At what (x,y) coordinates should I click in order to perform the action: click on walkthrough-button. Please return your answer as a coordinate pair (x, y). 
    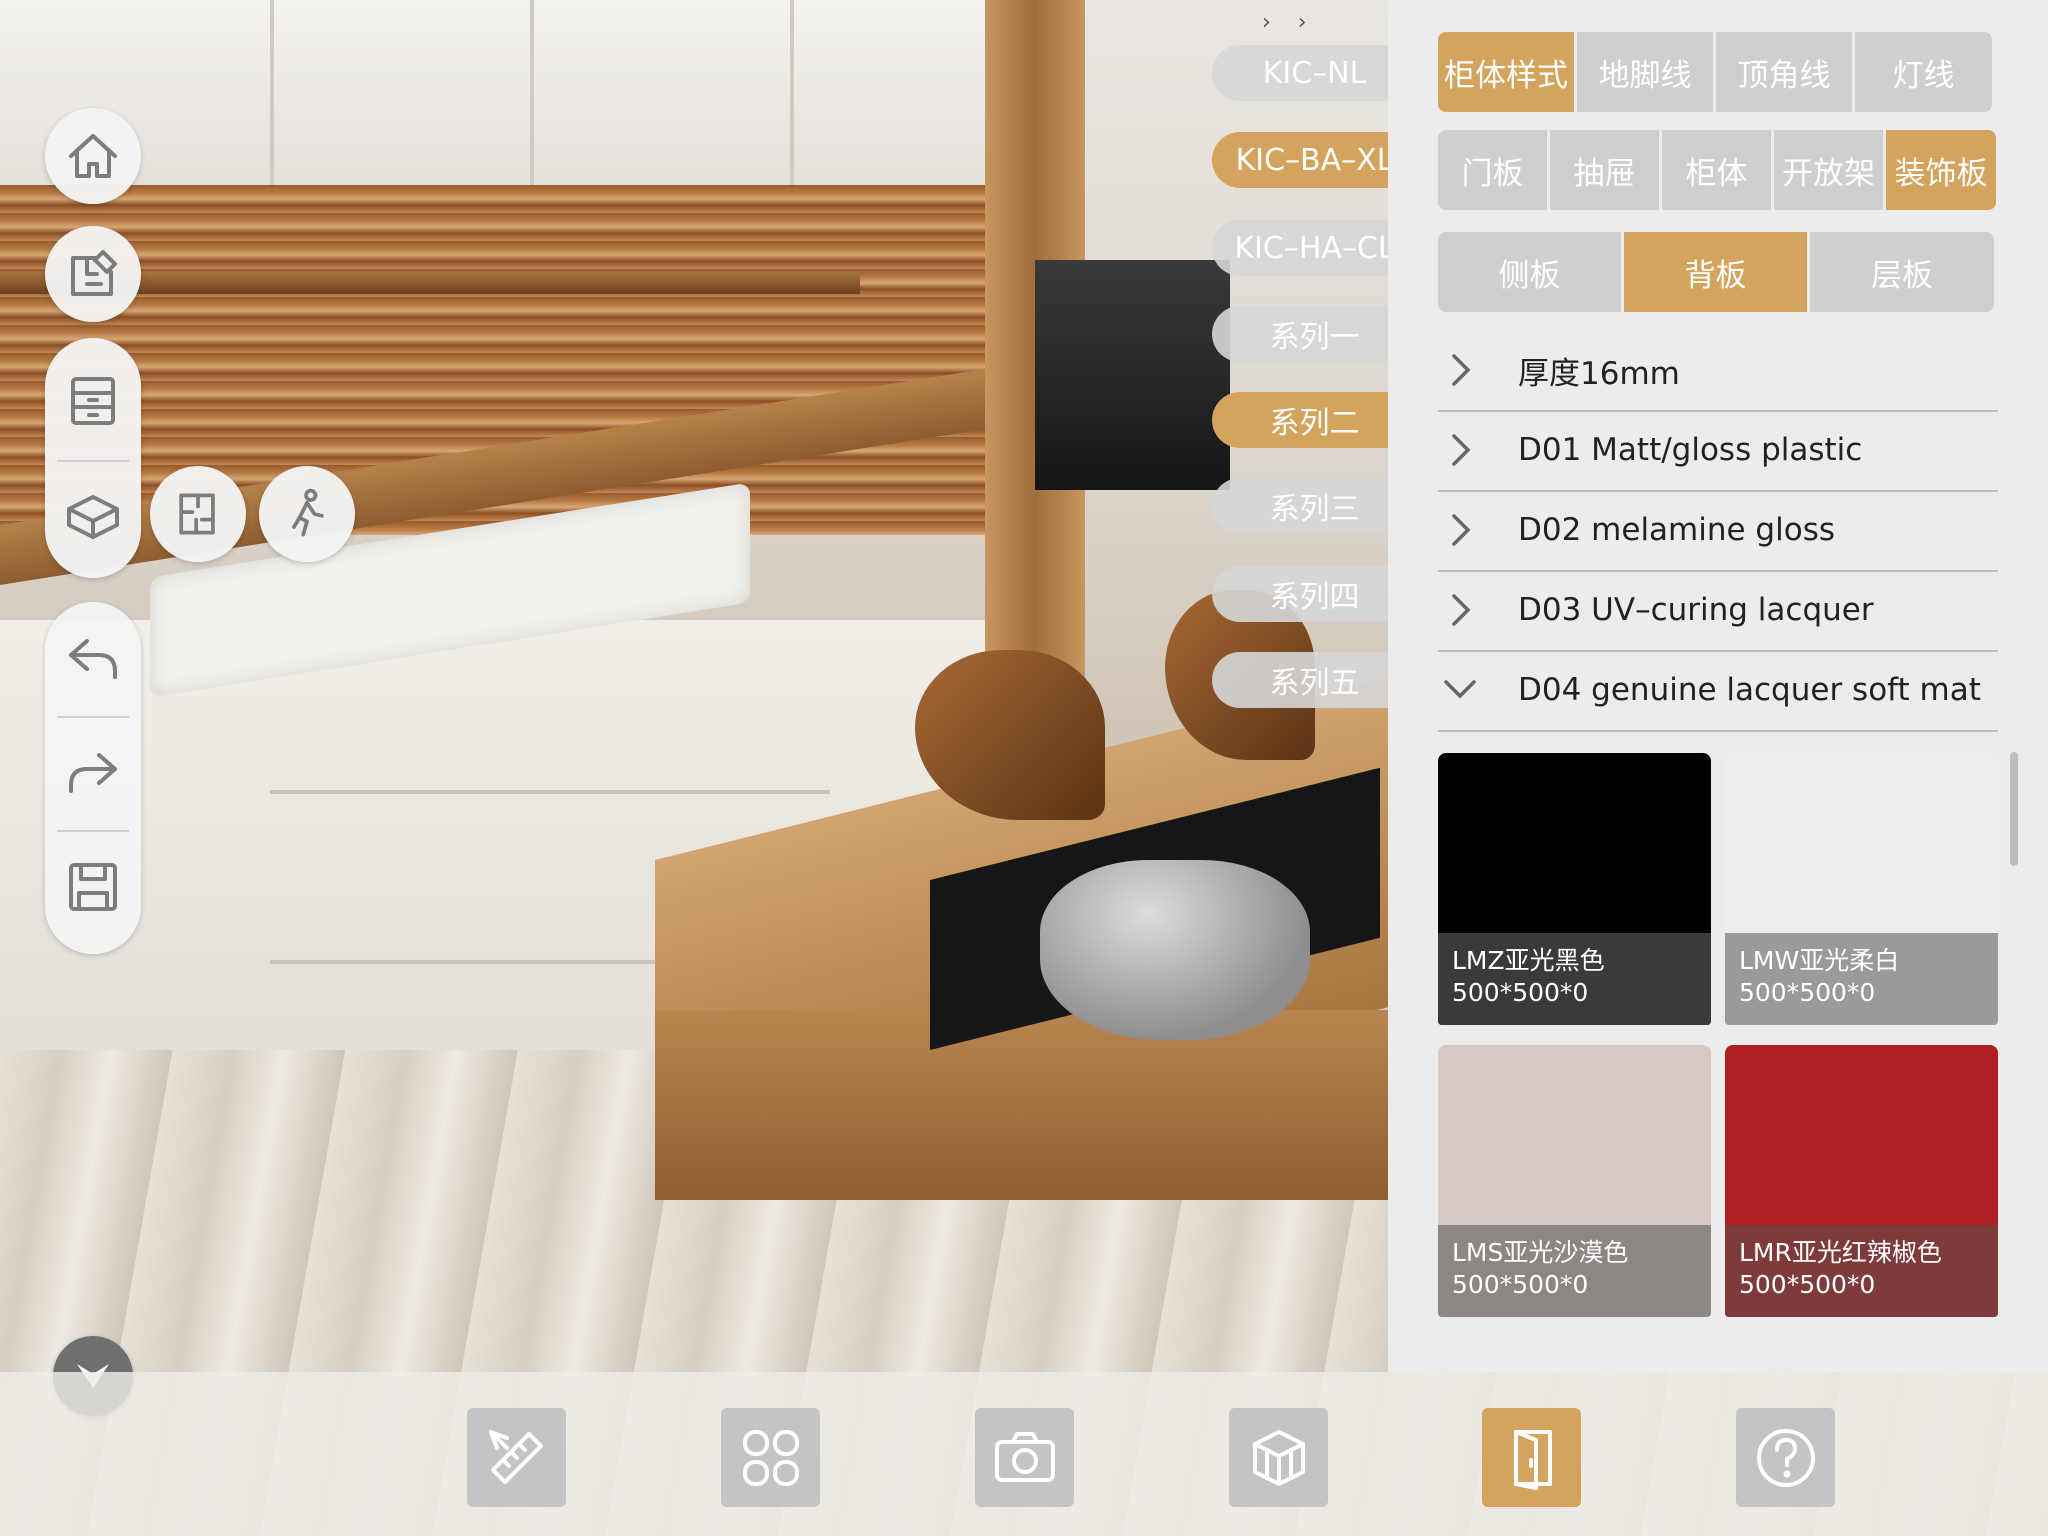
    Looking at the image, I should click on (307, 514).